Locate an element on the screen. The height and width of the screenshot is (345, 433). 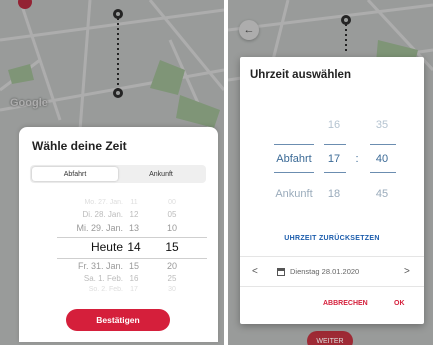
minute-above: 35 is located at coordinates (382, 125).